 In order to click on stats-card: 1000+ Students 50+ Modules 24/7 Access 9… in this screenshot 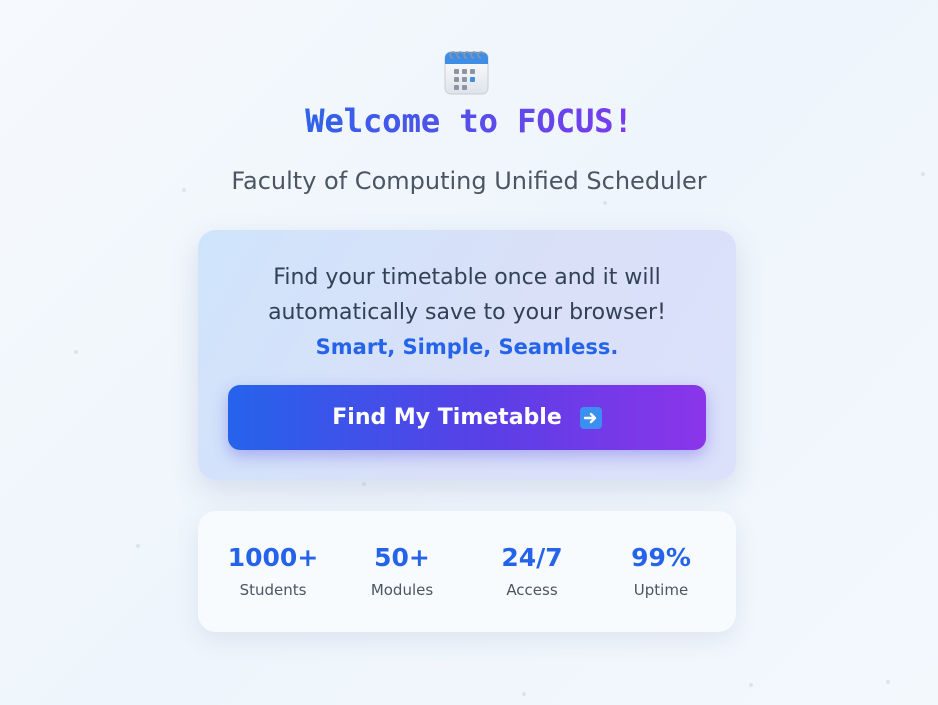, I will do `click(467, 571)`.